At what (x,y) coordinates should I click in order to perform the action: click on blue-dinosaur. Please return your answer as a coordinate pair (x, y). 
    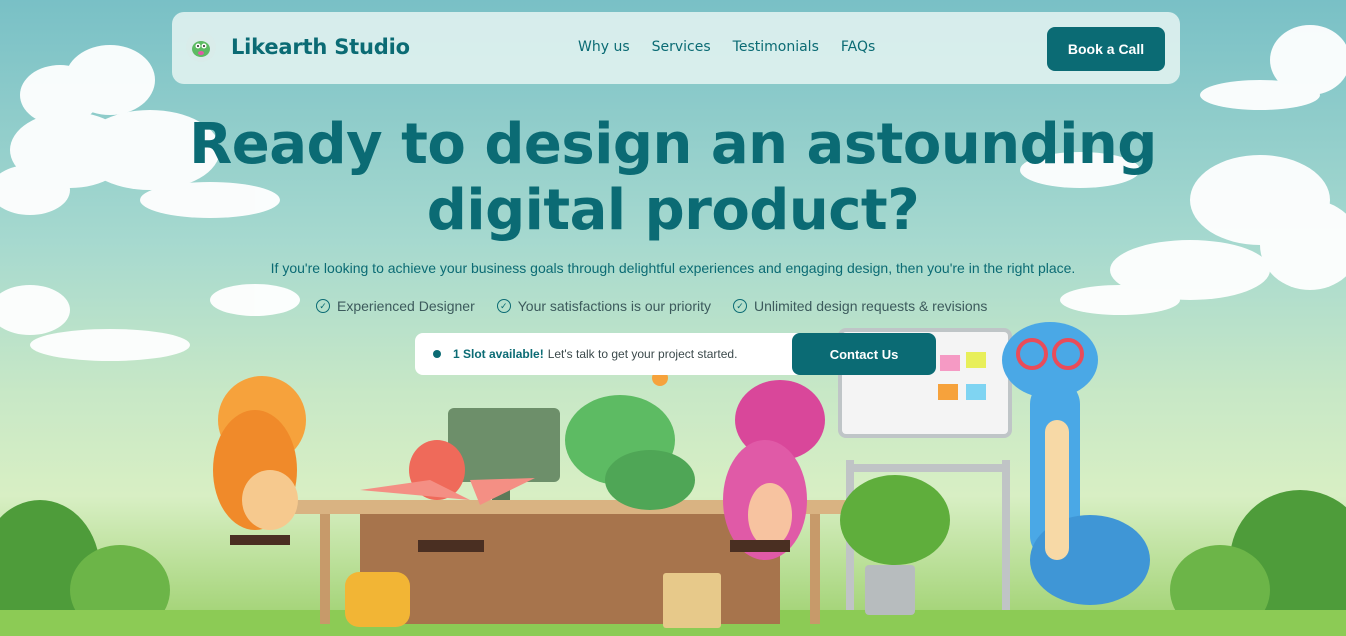
    Looking at the image, I should click on (1076, 463).